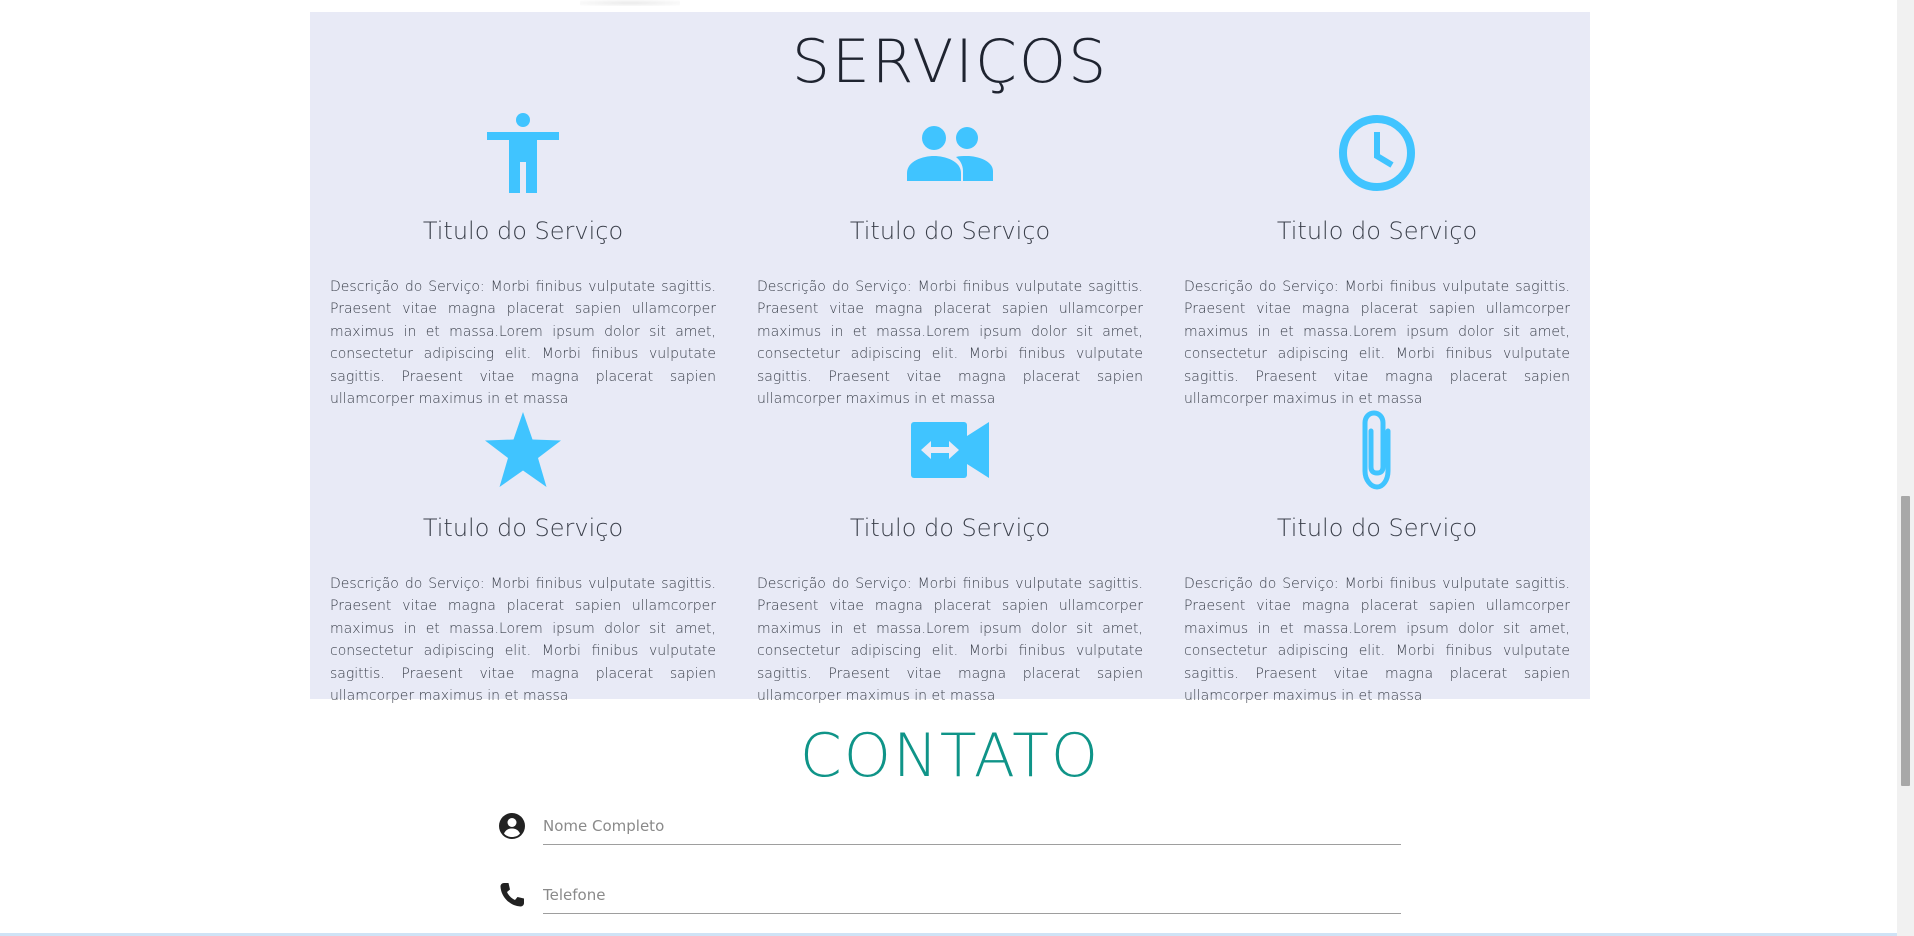  Describe the element at coordinates (950, 756) in the screenshot. I see `contact-title: CONTATO` at that location.